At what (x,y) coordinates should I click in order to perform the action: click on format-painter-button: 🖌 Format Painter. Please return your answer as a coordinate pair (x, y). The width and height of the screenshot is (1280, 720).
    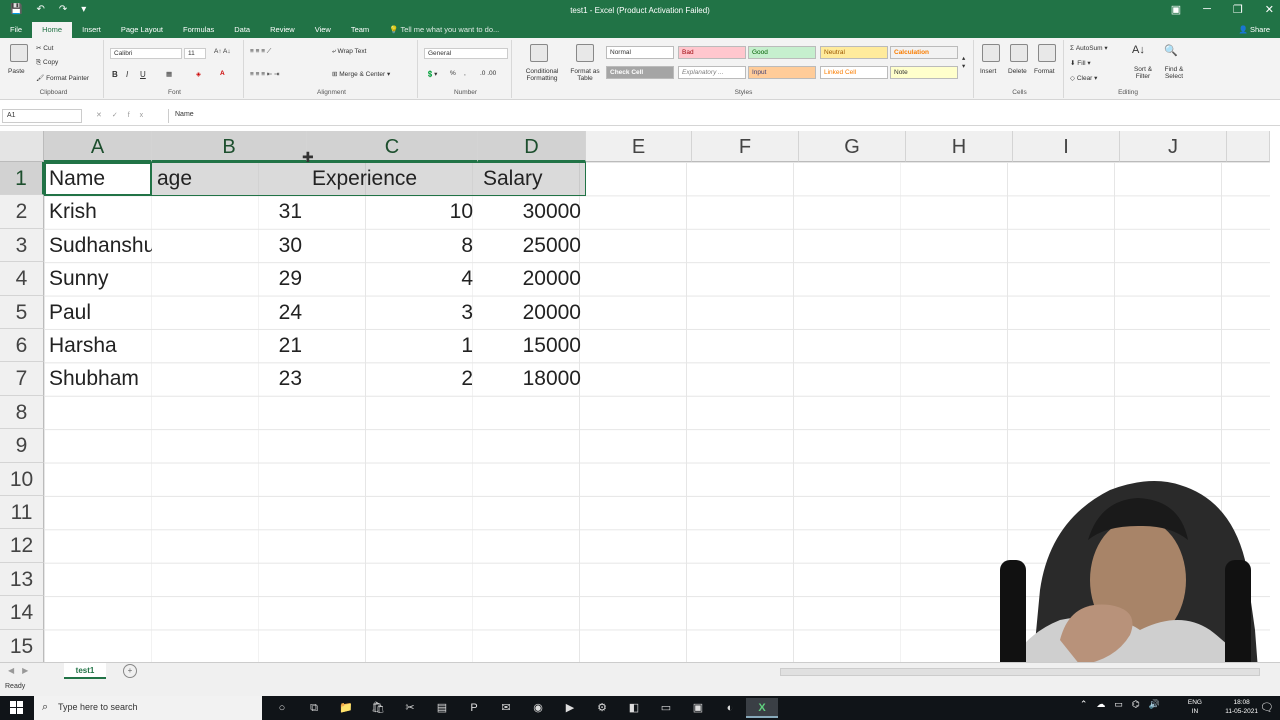
    Looking at the image, I should click on (62, 78).